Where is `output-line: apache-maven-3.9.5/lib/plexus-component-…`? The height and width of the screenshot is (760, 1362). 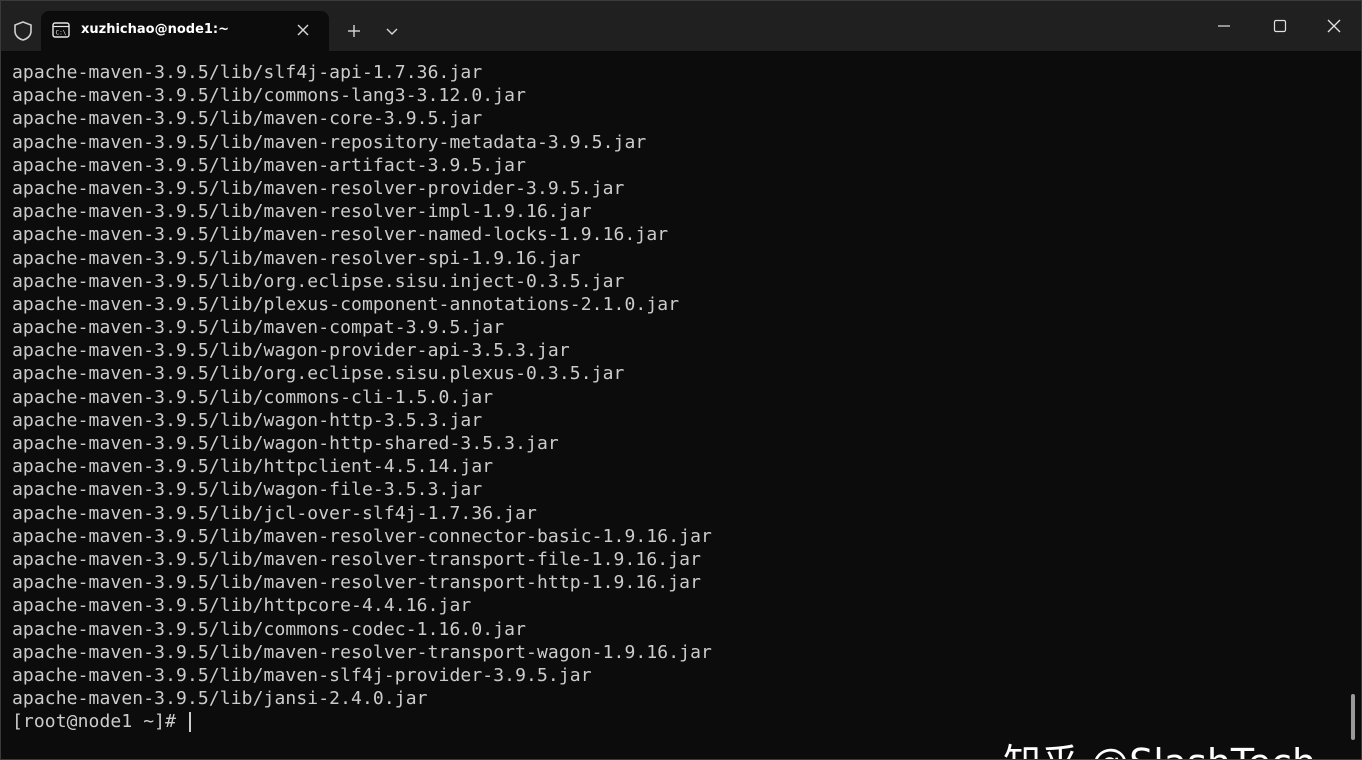 output-line: apache-maven-3.9.5/lib/plexus-component-… is located at coordinates (346, 304).